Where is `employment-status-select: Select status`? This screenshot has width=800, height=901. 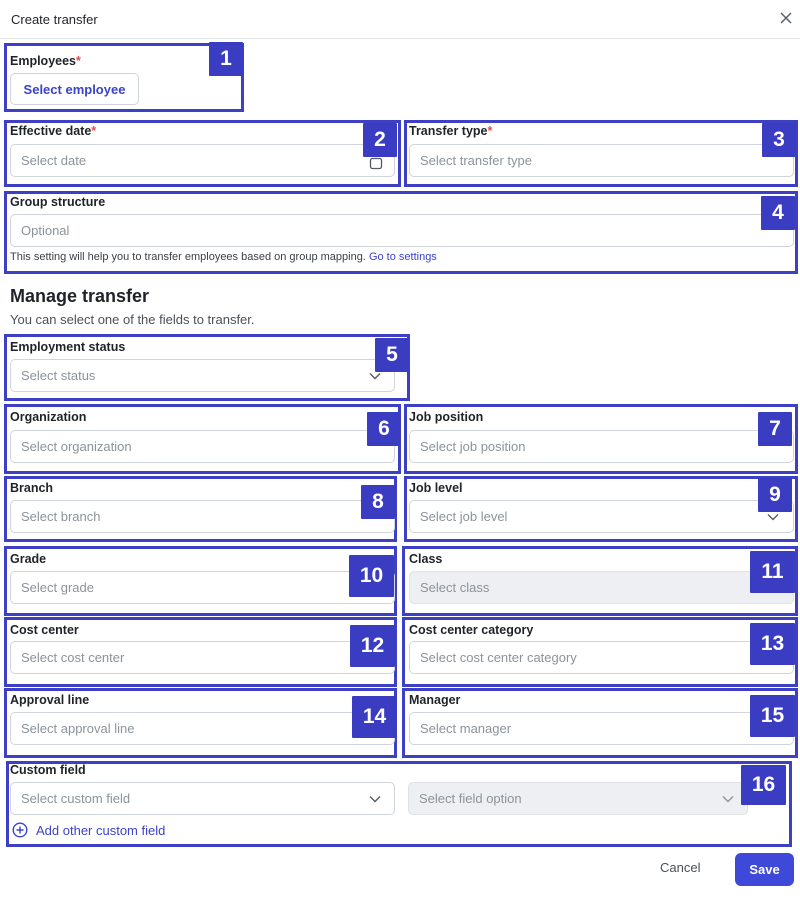 employment-status-select: Select status is located at coordinates (202, 375).